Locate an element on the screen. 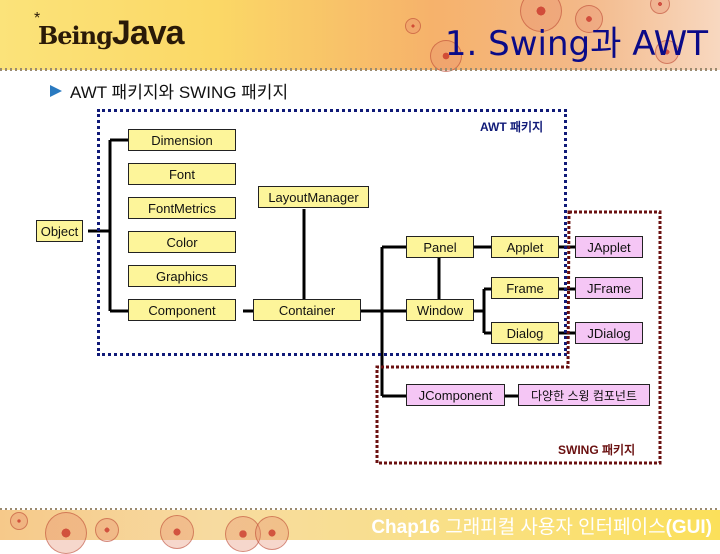 Image resolution: width=720 pixels, height=554 pixels. node-component: Component is located at coordinates (182, 310).